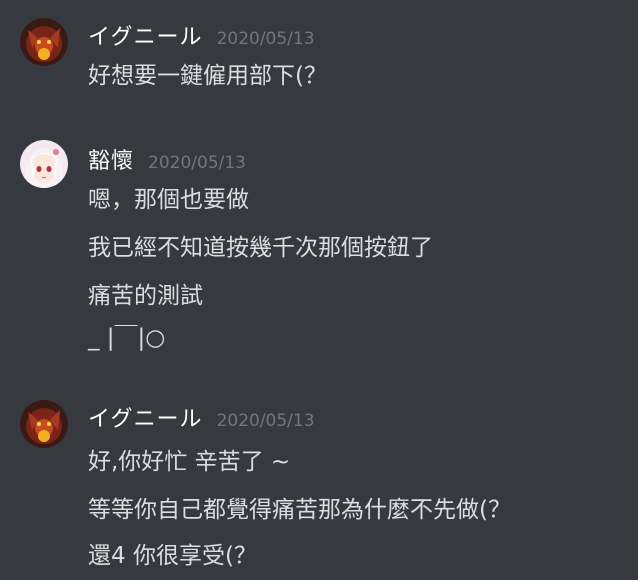 The image size is (638, 580). What do you see at coordinates (111, 161) in the screenshot?
I see `username: 豁懷` at bounding box center [111, 161].